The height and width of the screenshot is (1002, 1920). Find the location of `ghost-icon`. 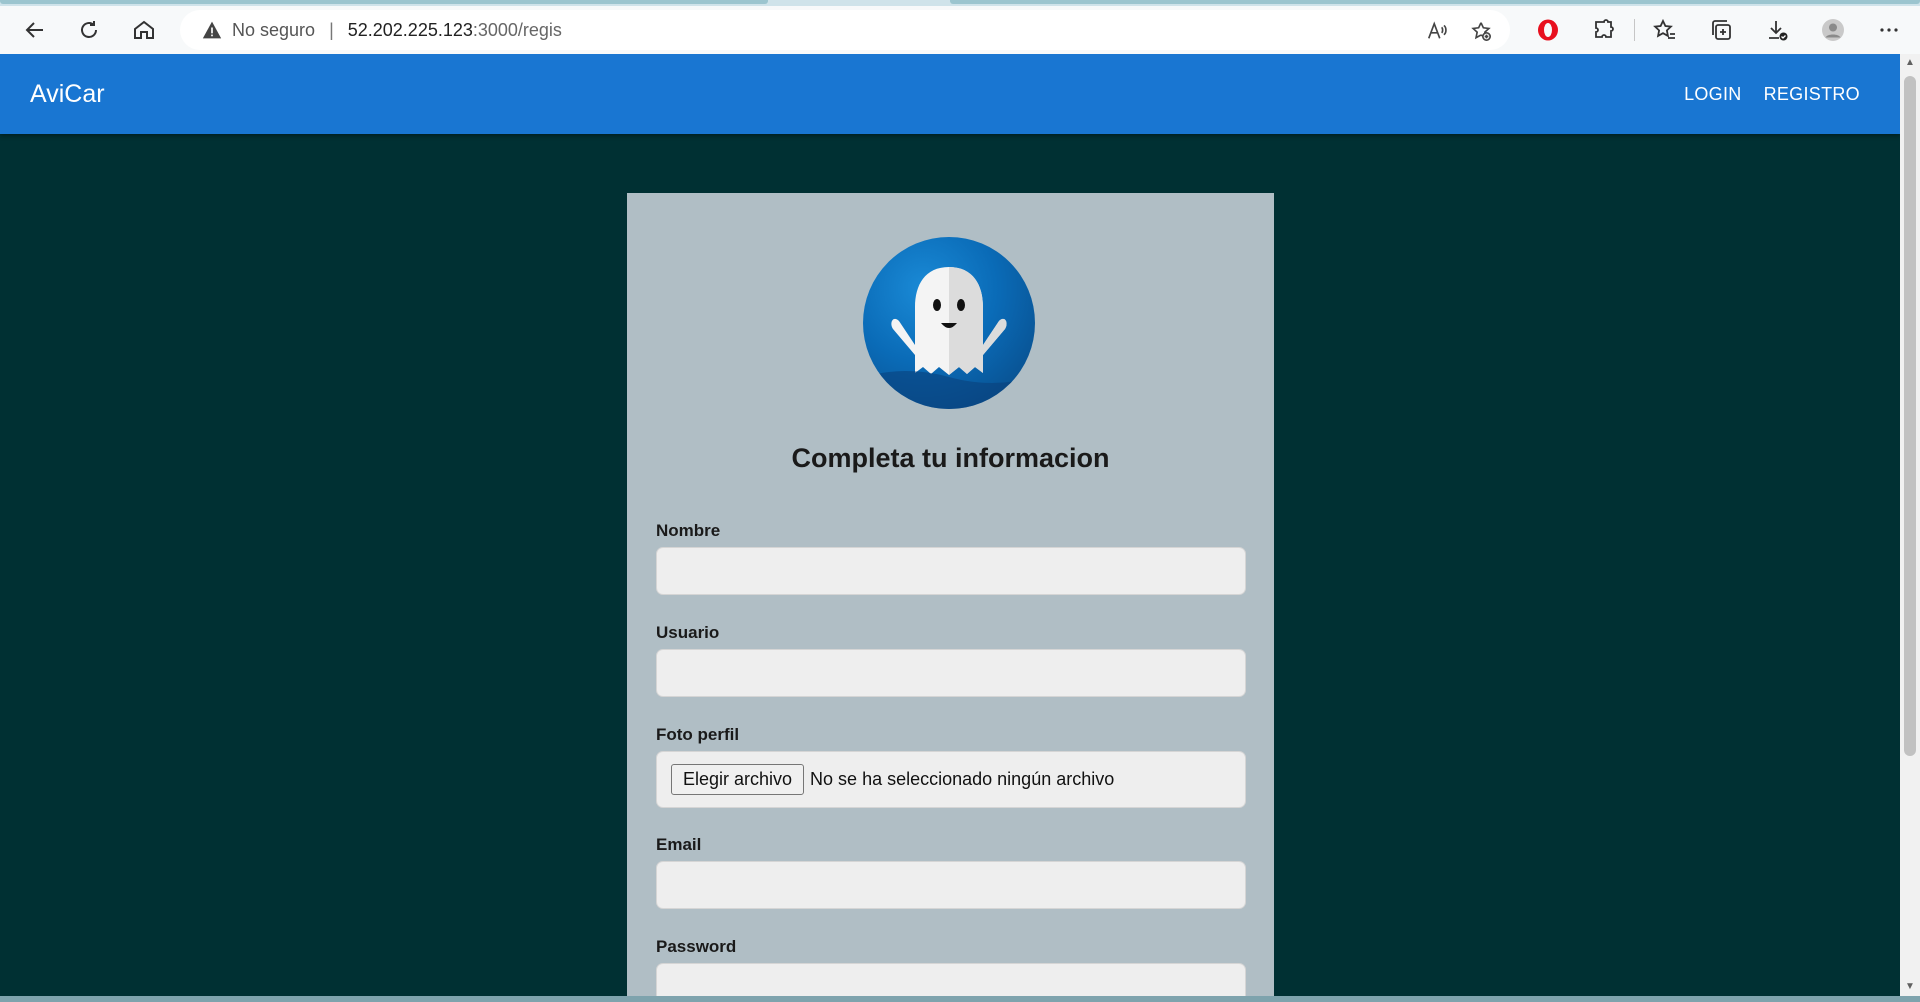

ghost-icon is located at coordinates (949, 338).